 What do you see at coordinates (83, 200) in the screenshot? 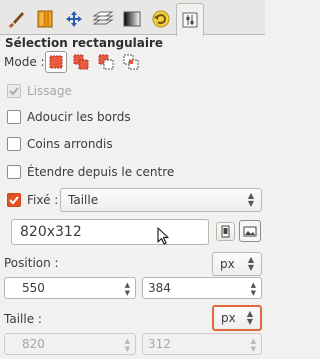
I see `fixed-type-value: Taille` at bounding box center [83, 200].